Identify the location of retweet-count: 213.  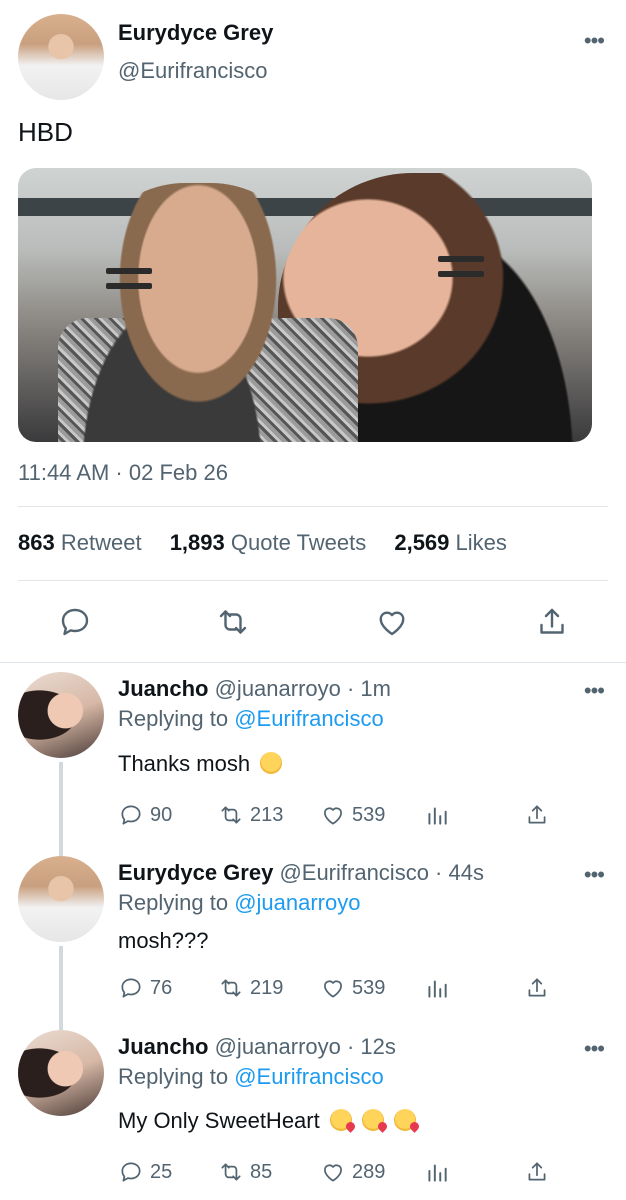
(267, 814).